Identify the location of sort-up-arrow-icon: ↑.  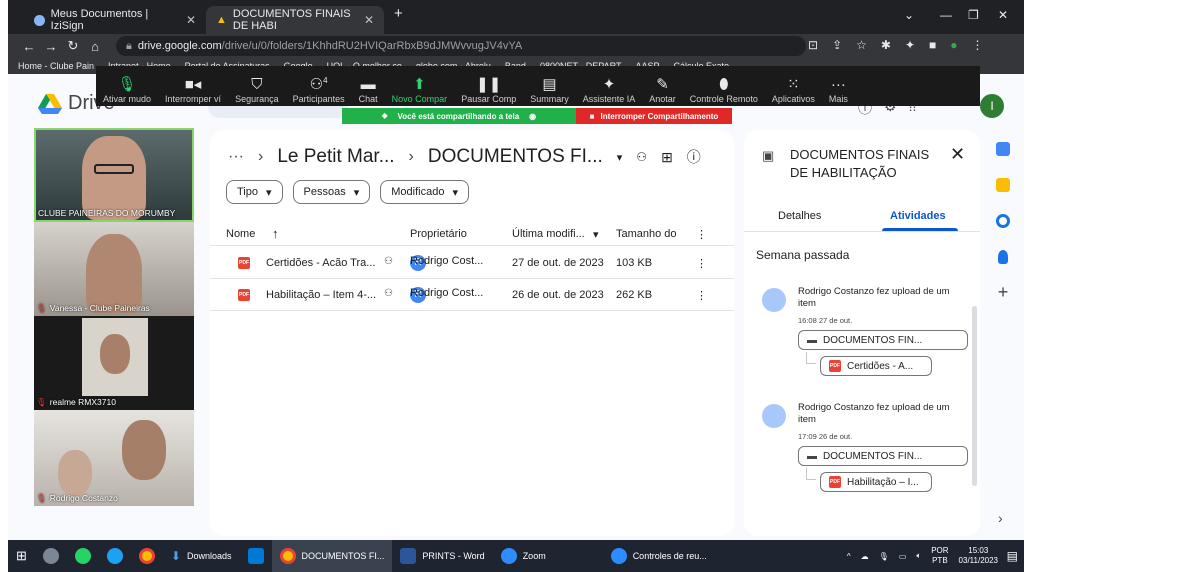
(275, 233).